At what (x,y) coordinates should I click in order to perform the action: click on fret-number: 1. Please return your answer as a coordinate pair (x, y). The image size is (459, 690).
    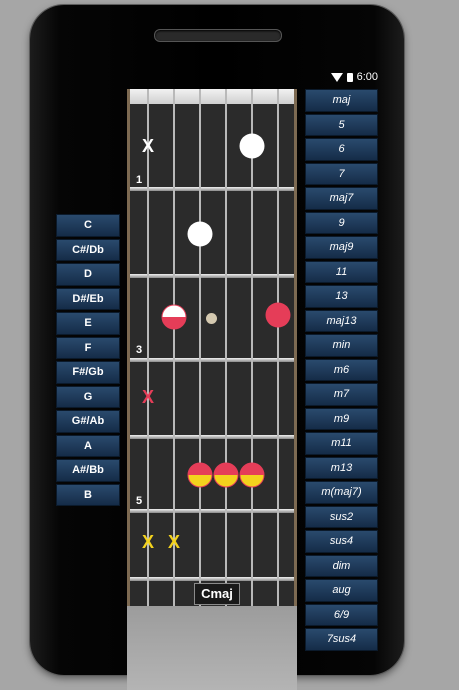
    Looking at the image, I should click on (139, 180).